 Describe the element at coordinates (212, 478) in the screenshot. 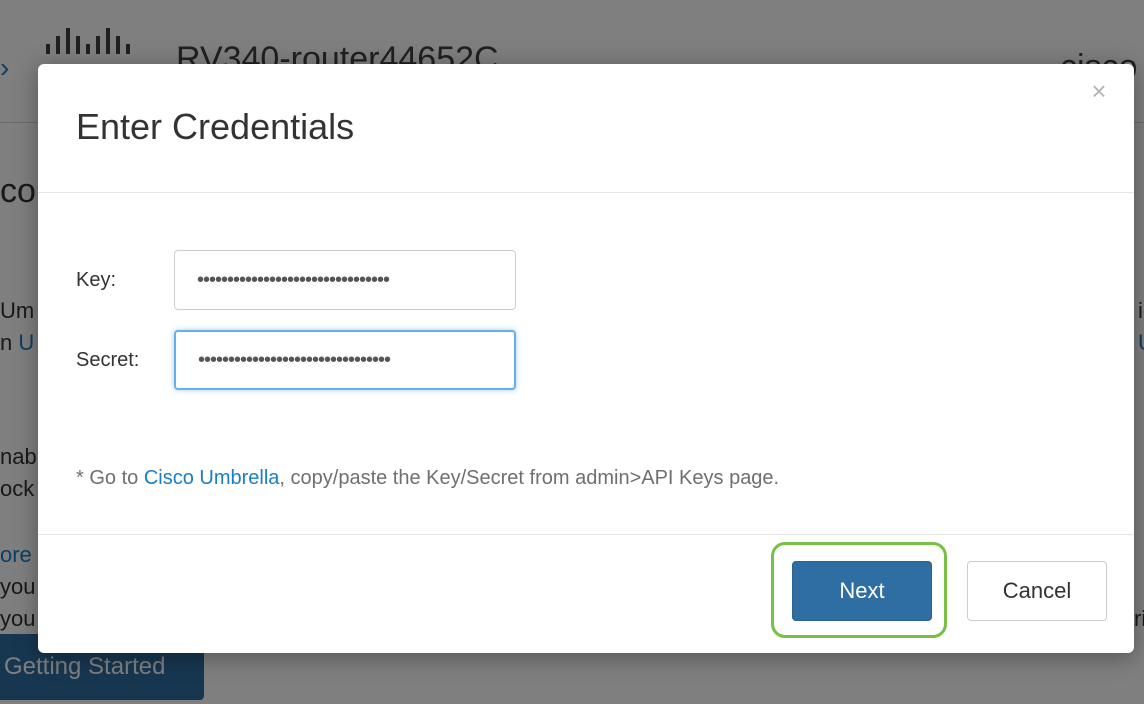

I see `cisco-umbrella-link: Cisco Umbrella` at that location.